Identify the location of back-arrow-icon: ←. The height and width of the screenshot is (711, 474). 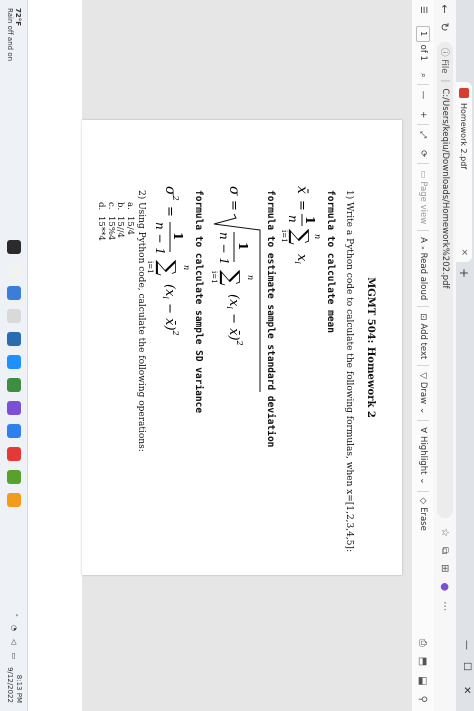
(445, 9).